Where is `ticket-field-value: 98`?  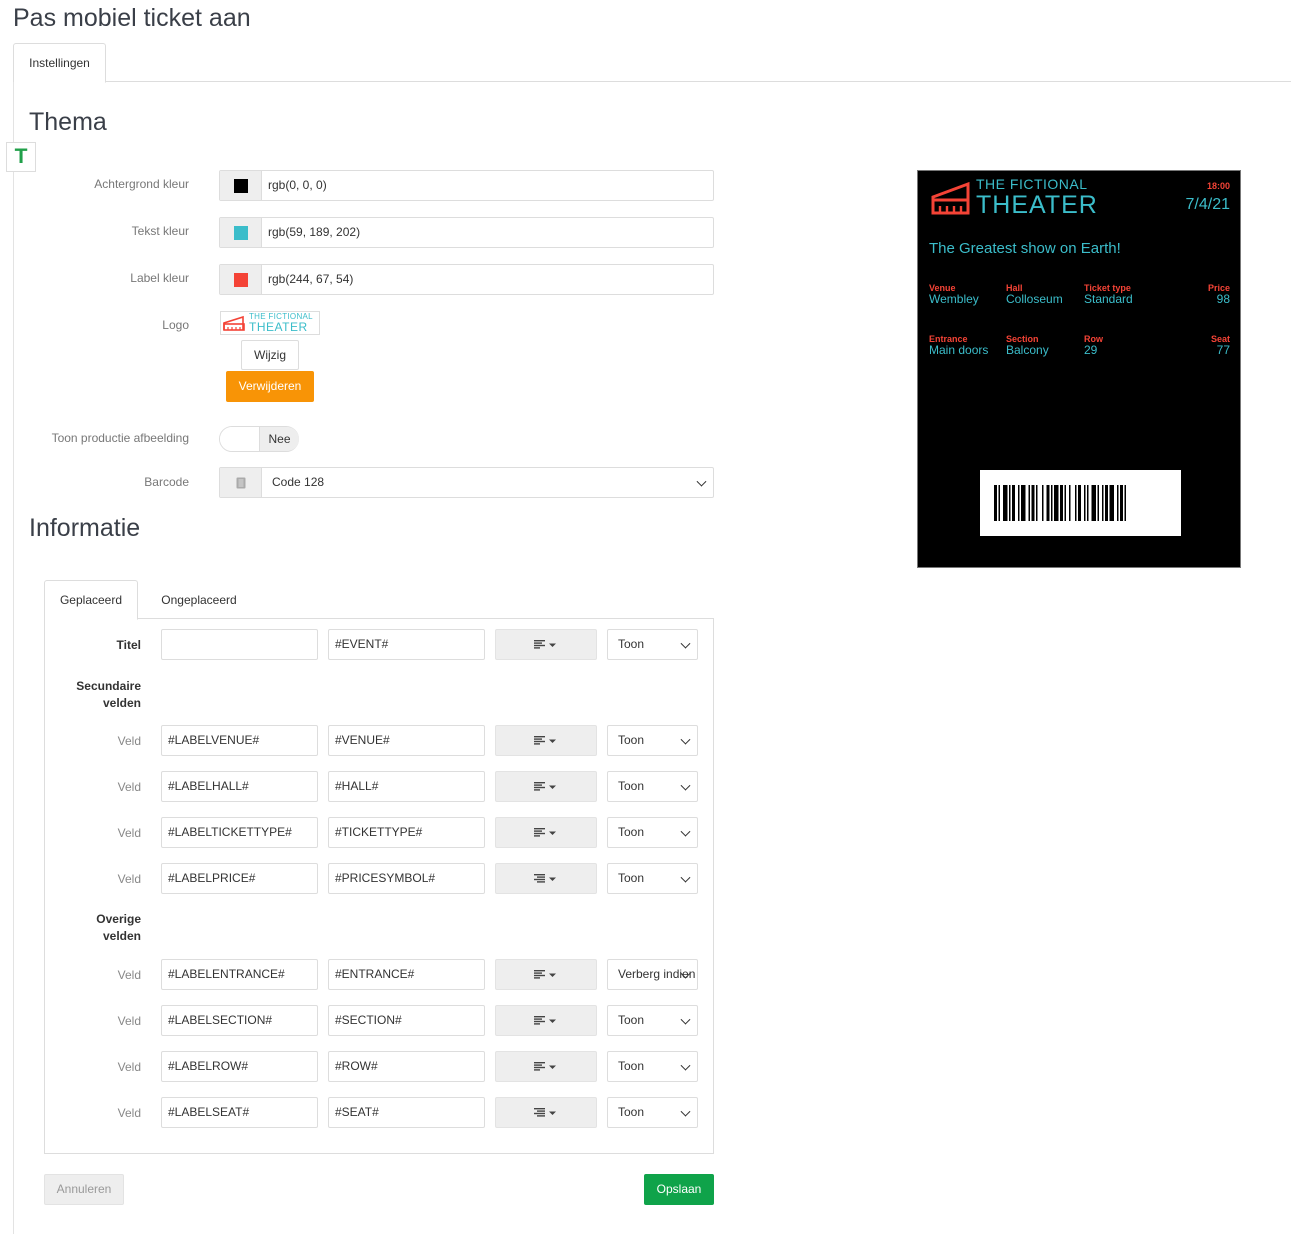
ticket-field-value: 98 is located at coordinates (1223, 299).